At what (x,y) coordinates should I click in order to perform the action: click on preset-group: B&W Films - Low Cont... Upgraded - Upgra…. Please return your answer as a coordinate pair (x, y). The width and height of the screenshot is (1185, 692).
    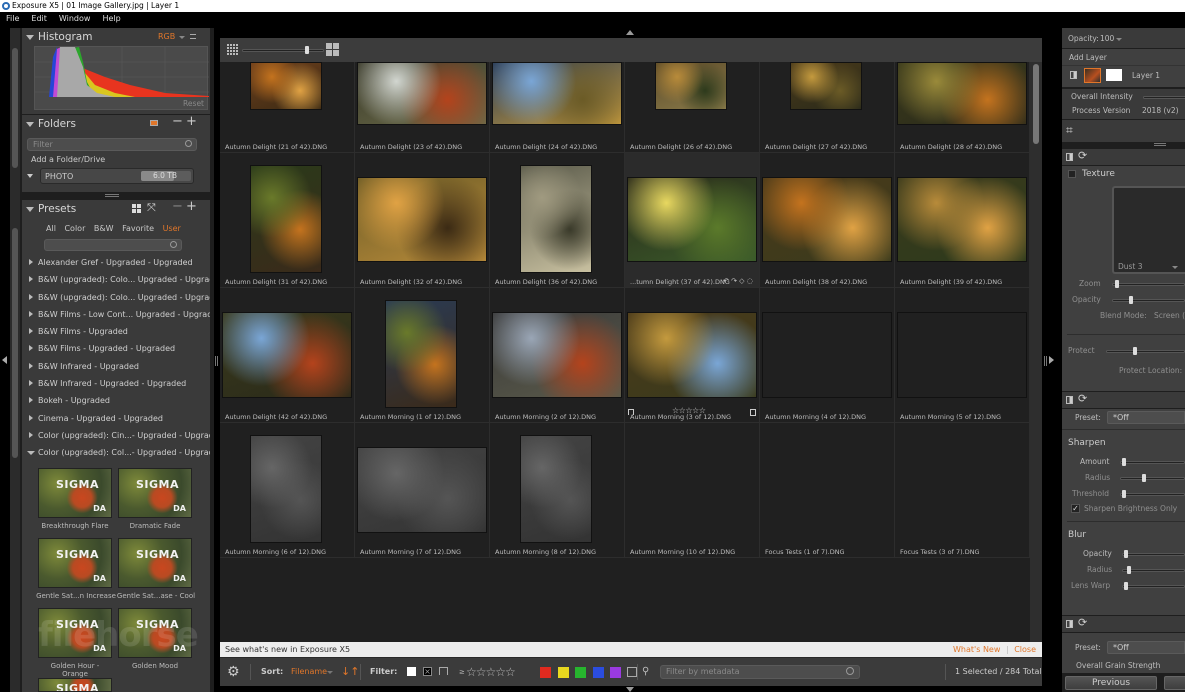
    Looking at the image, I should click on (116, 314).